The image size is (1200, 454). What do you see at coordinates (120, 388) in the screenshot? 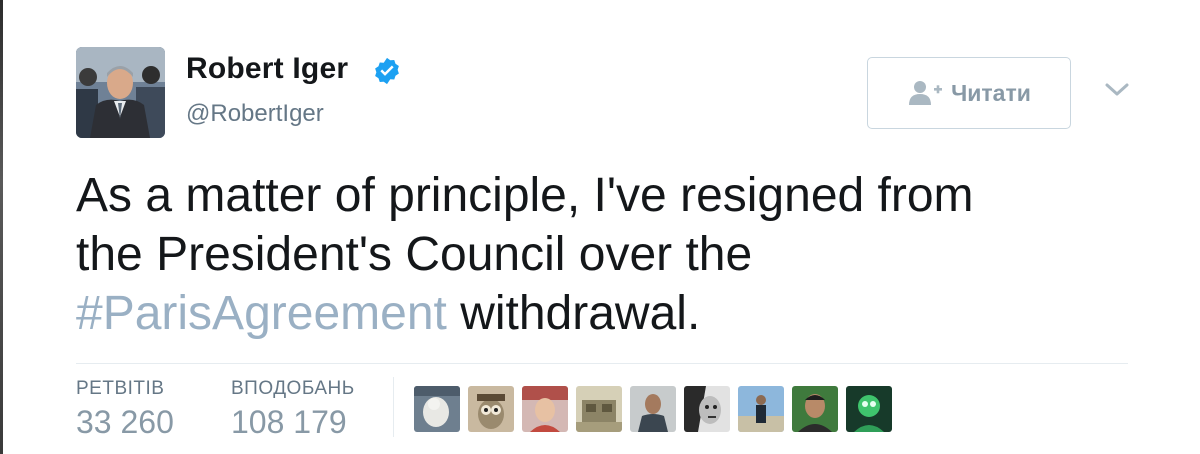
I see `retweets-label: РЕТВІТІВ` at bounding box center [120, 388].